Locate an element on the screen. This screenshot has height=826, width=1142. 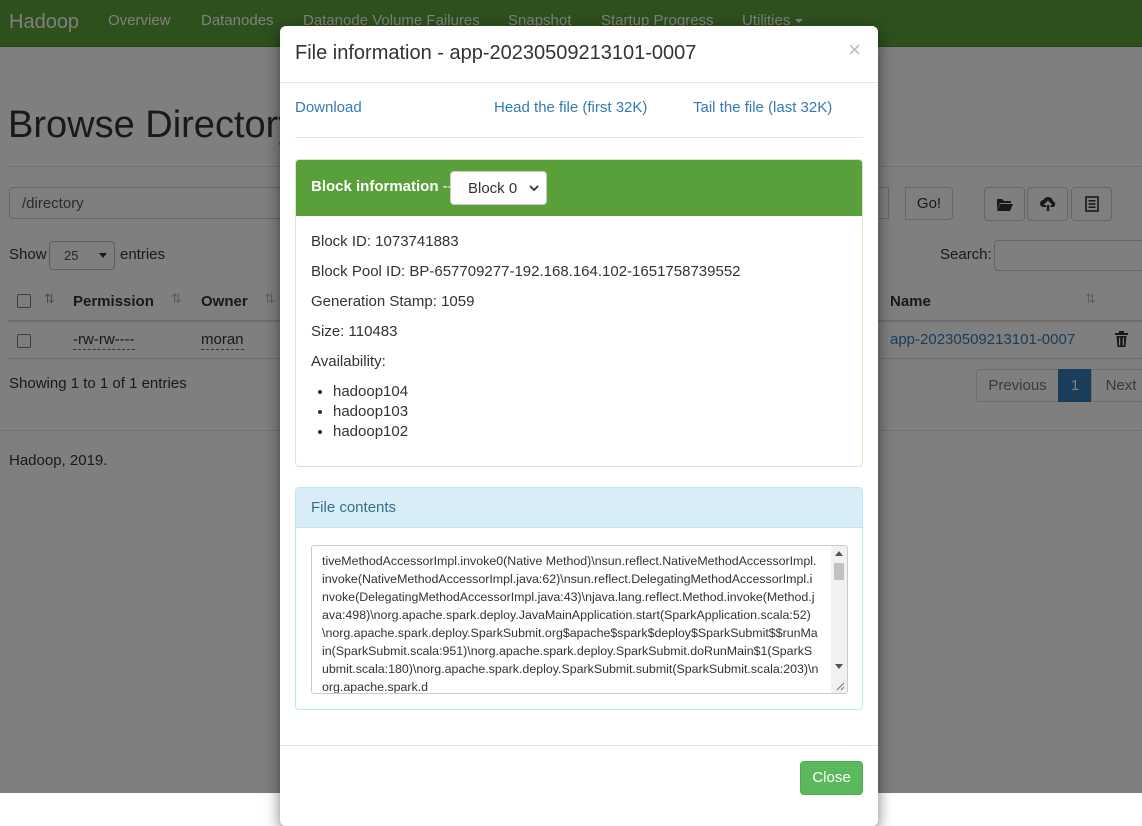
availability-list: hadoop104 hadoop103 hadoop102 is located at coordinates (359, 412).